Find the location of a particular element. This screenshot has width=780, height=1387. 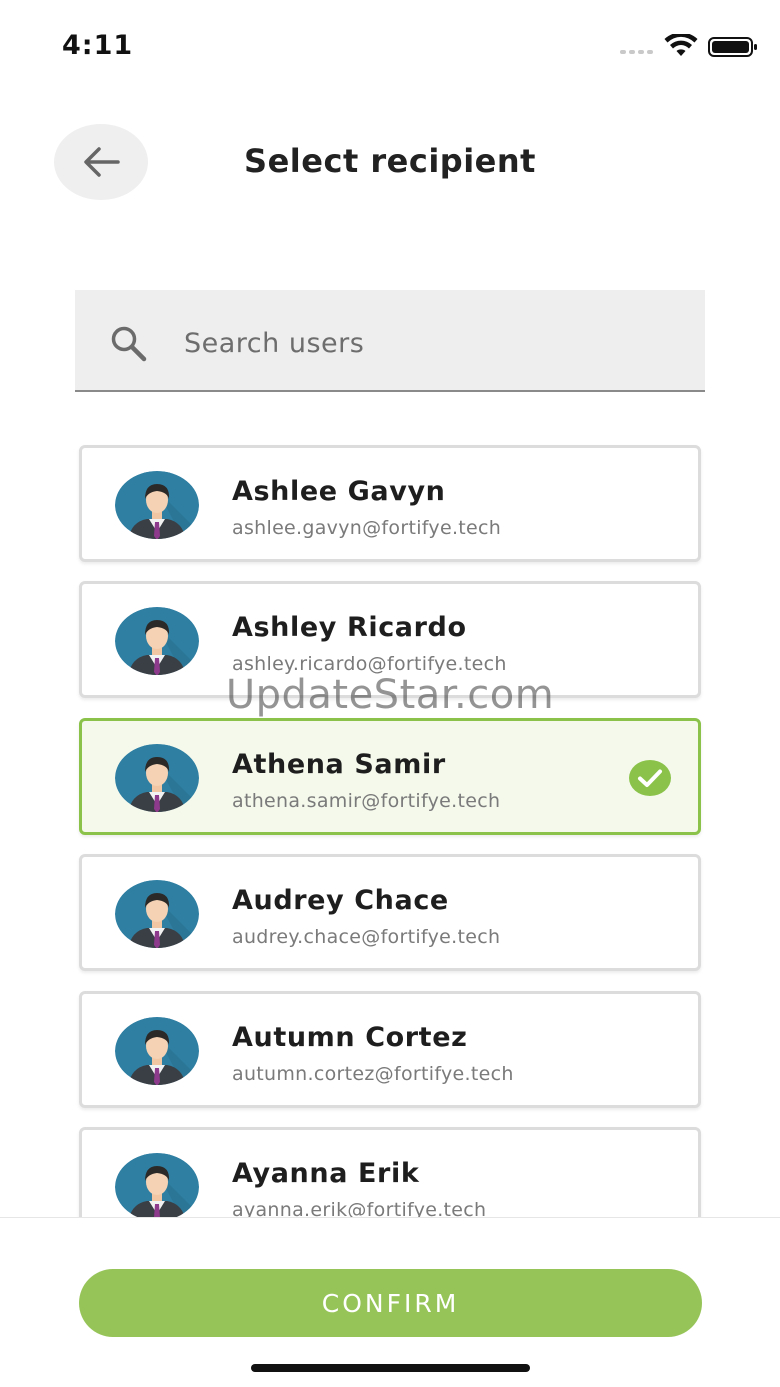

user-name: Ayanna Erik is located at coordinates (326, 1173).